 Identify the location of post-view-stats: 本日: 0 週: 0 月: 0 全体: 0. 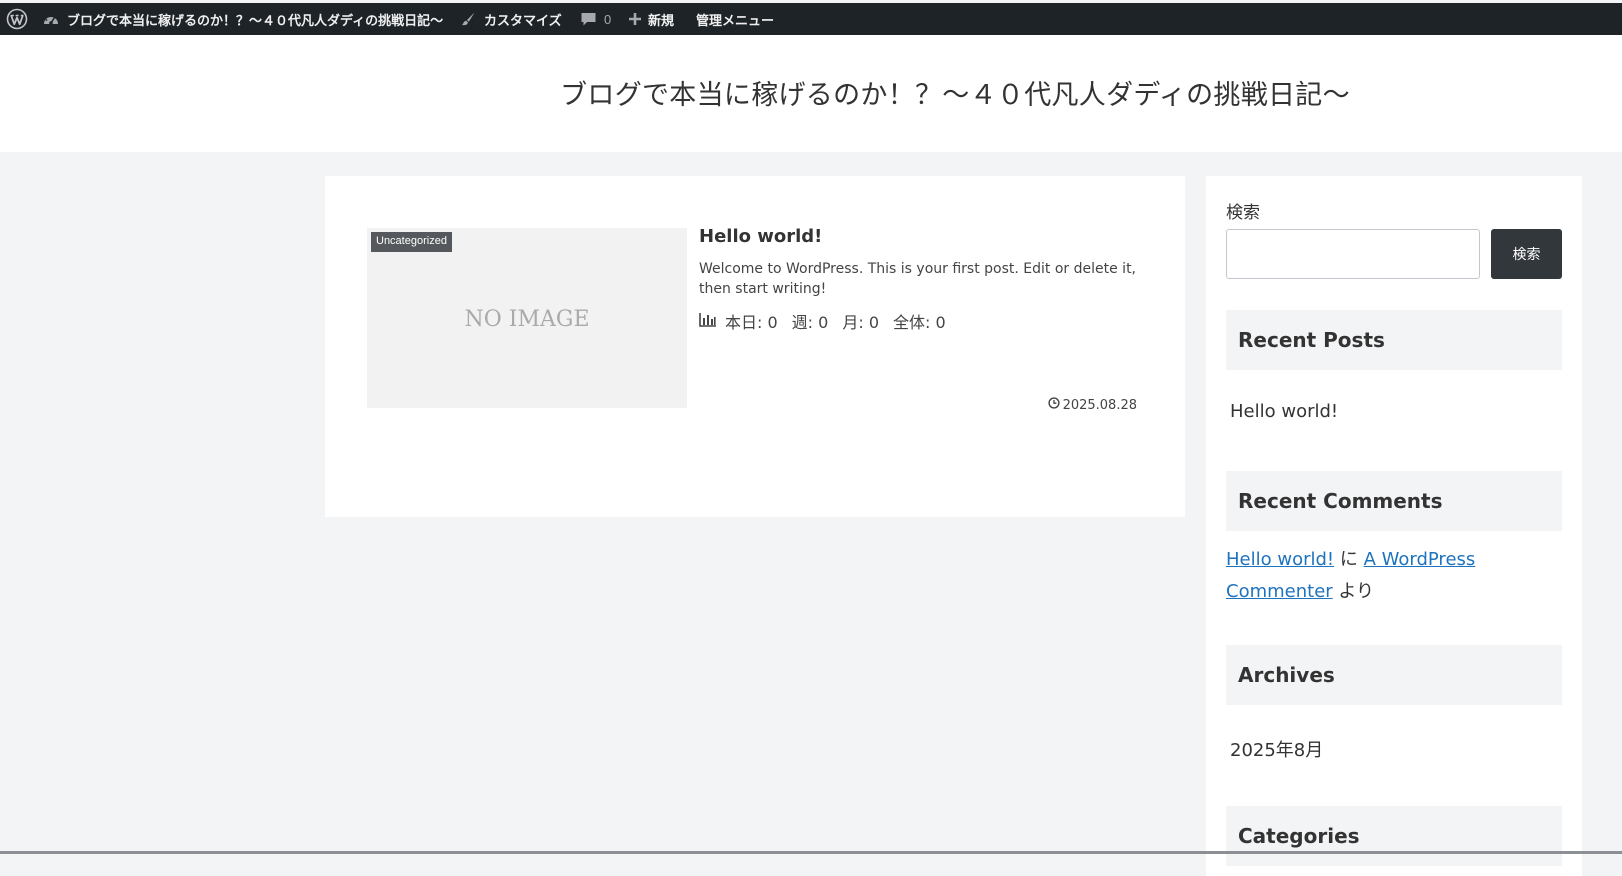
(829, 321).